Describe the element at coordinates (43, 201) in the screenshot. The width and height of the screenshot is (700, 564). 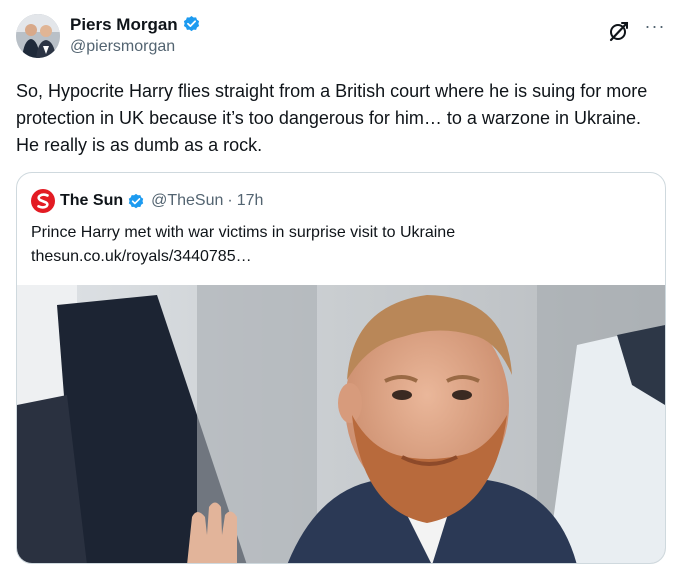
I see `the-sun-logo-icon` at that location.